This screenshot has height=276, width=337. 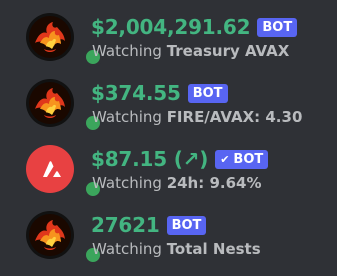 What do you see at coordinates (125, 225) in the screenshot?
I see `member-name: 27621` at bounding box center [125, 225].